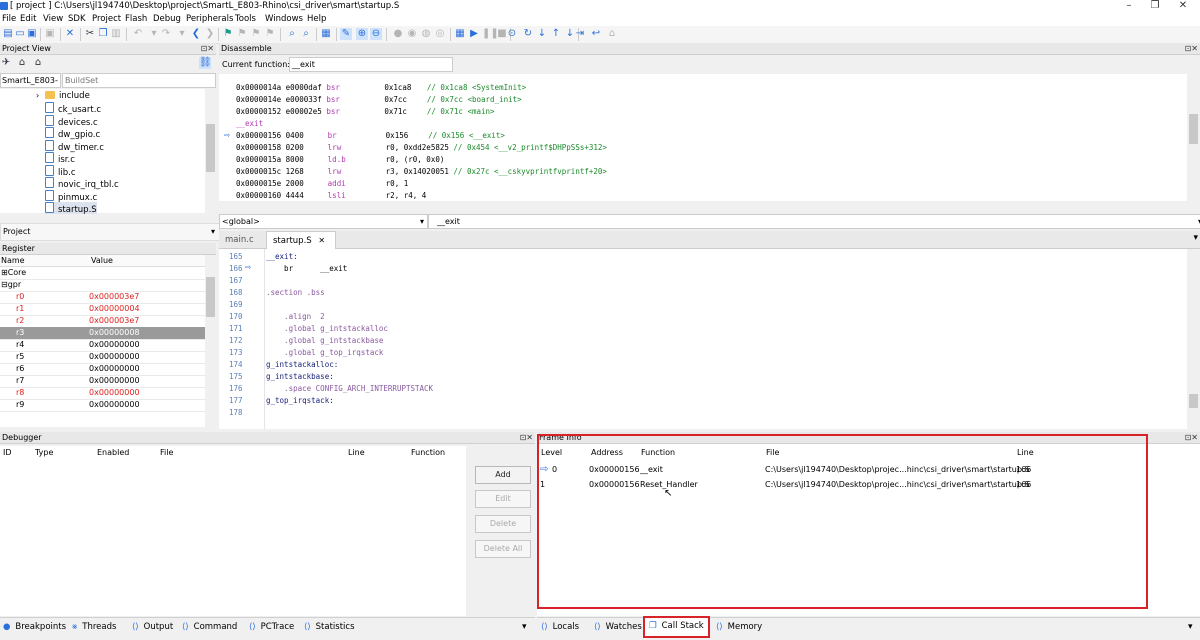  What do you see at coordinates (503, 549) in the screenshot?
I see `delete-all-button: Delete All` at bounding box center [503, 549].